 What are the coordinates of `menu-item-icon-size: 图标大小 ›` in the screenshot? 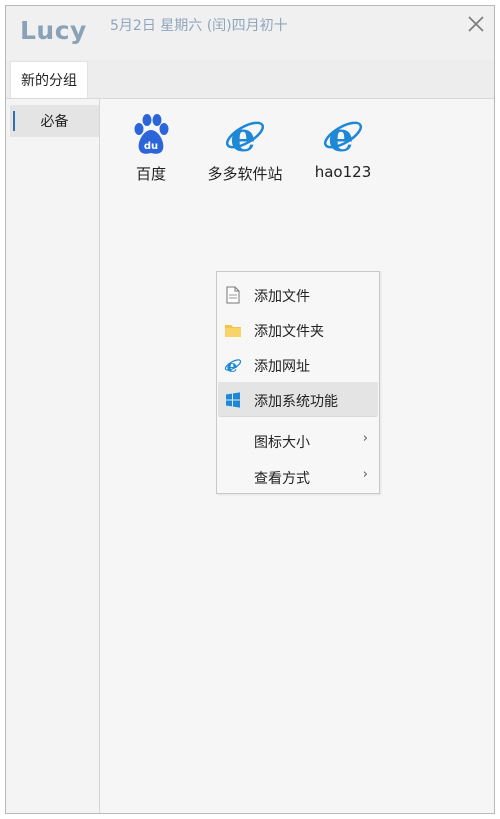 It's located at (298, 440).